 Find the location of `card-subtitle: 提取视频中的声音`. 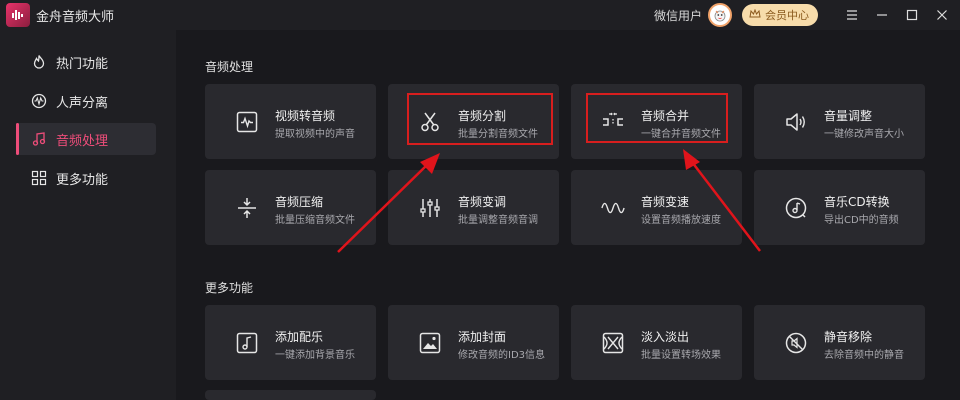

card-subtitle: 提取视频中的声音 is located at coordinates (315, 134).